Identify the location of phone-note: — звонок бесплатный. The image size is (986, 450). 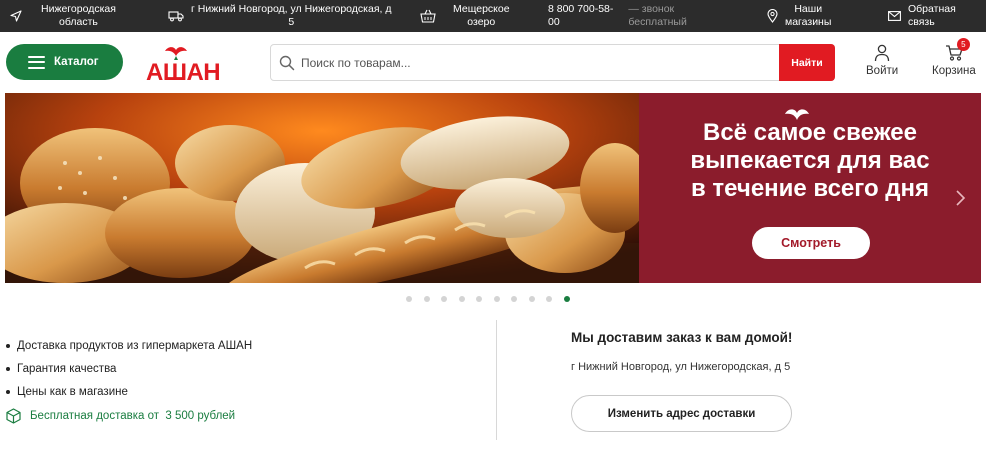
(657, 15).